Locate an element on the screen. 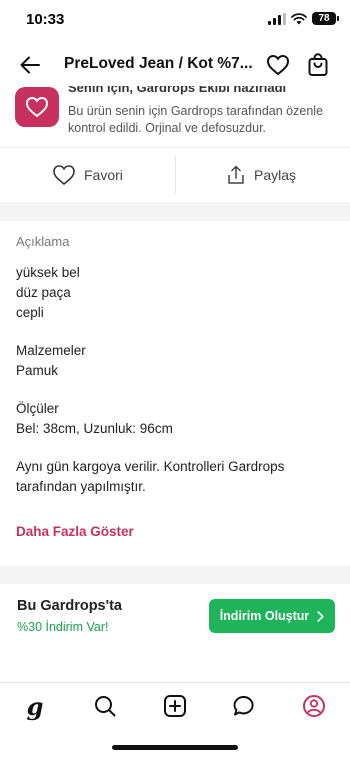 Image resolution: width=350 pixels, height=757 pixels. status-time: 10:33 is located at coordinates (45, 19).